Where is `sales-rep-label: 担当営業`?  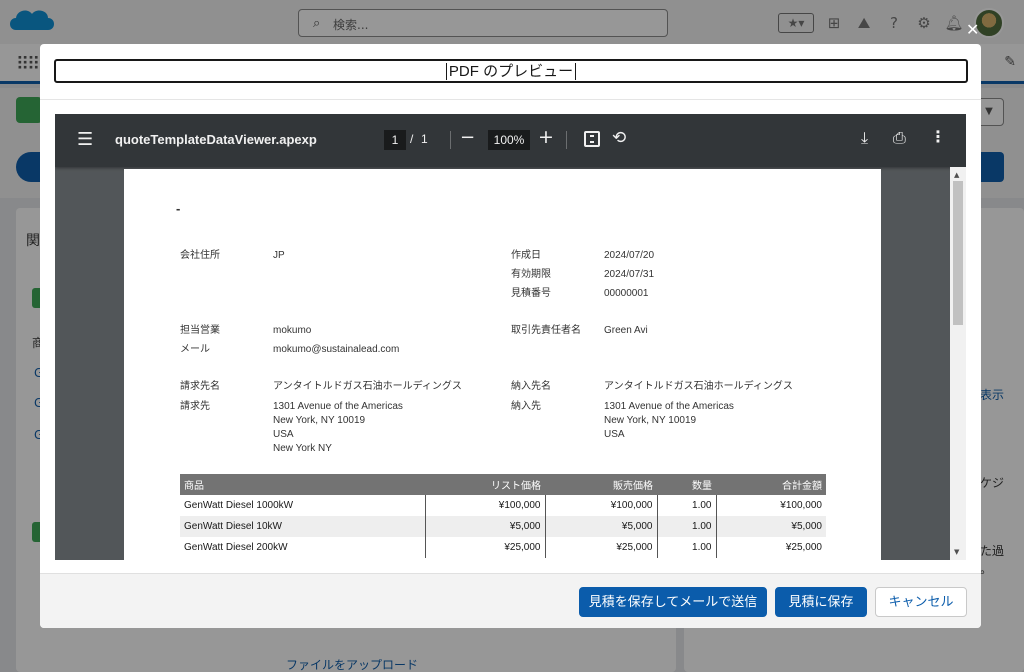
sales-rep-label: 担当営業 is located at coordinates (200, 330).